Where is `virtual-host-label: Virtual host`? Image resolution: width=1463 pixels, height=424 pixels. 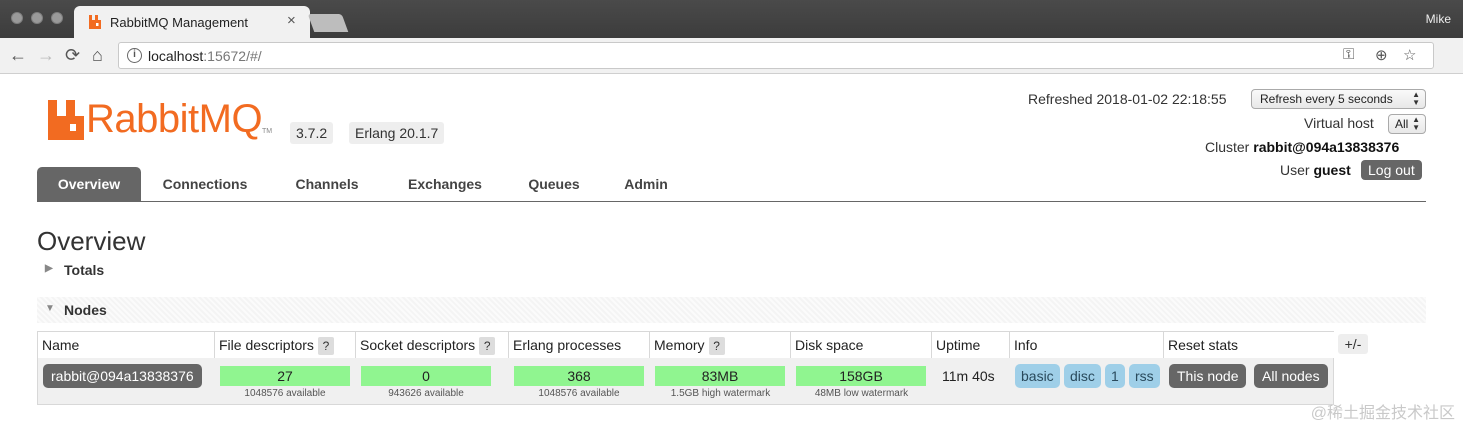 virtual-host-label: Virtual host is located at coordinates (1339, 123).